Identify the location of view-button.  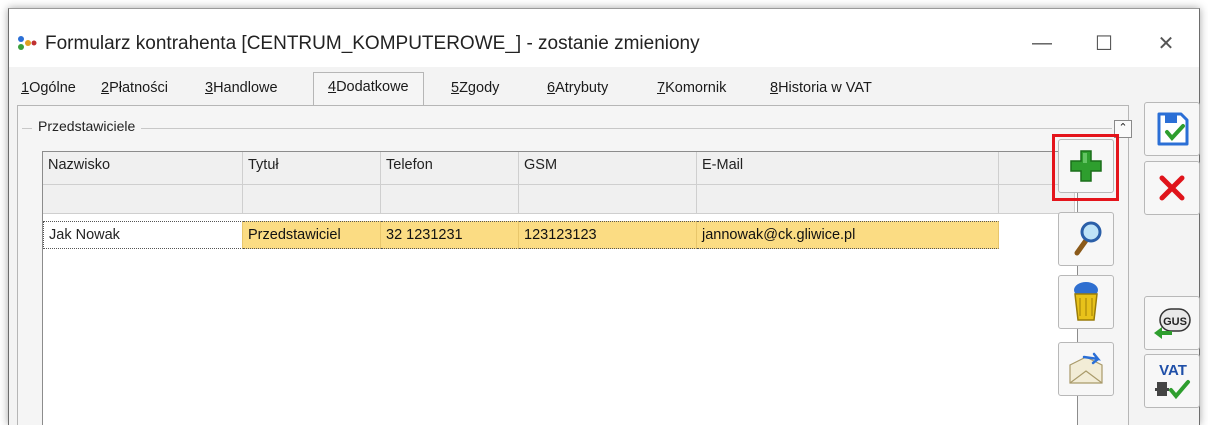
(1086, 239).